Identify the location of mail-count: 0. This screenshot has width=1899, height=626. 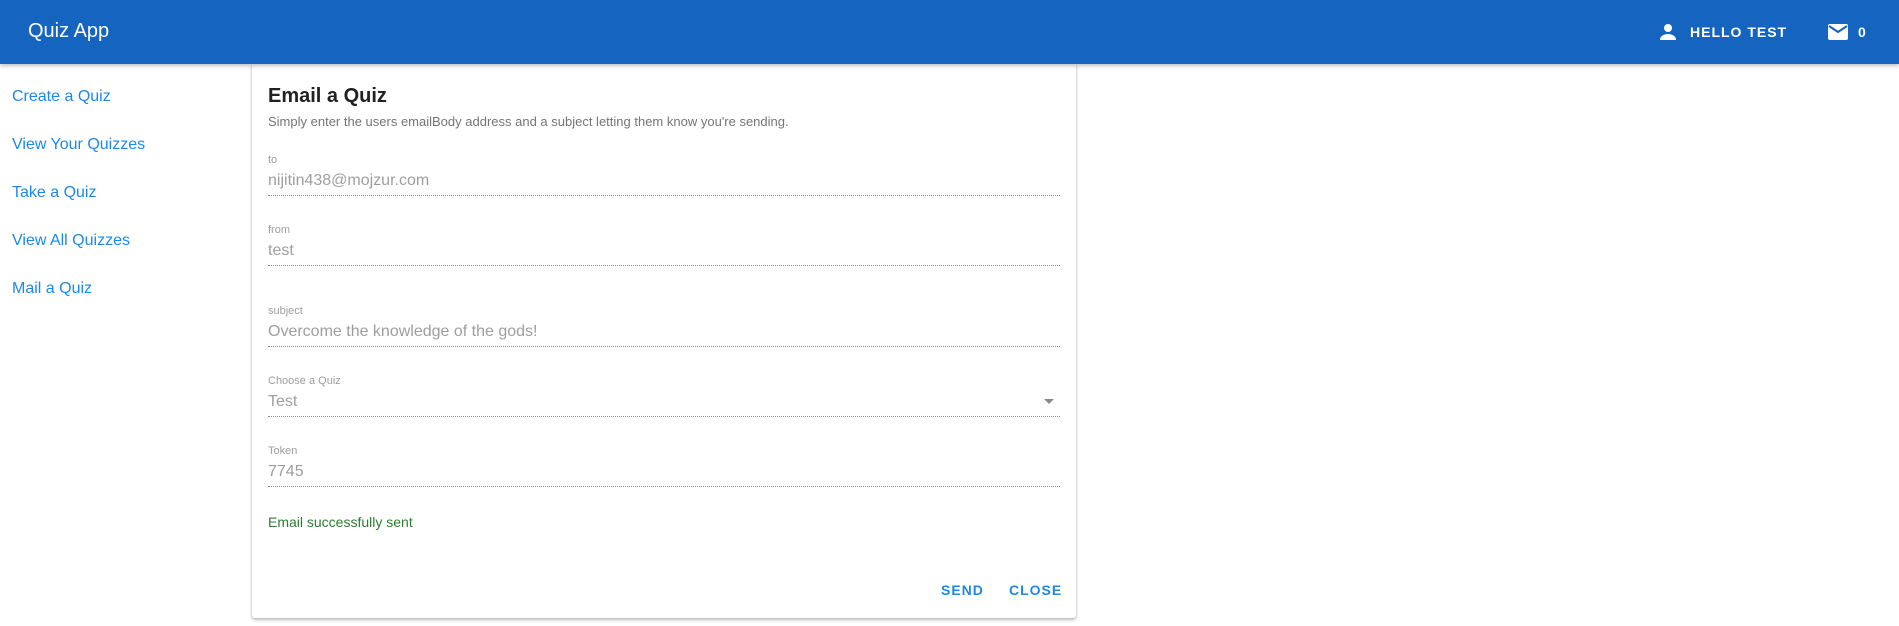
(1862, 32).